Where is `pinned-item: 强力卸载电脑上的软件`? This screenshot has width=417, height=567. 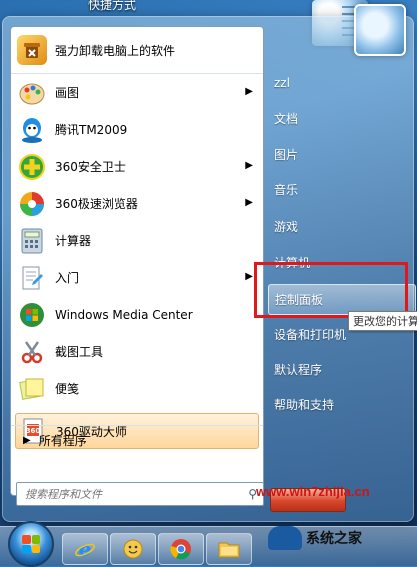
pinned-item: 强力卸载电脑上的软件 is located at coordinates (137, 50).